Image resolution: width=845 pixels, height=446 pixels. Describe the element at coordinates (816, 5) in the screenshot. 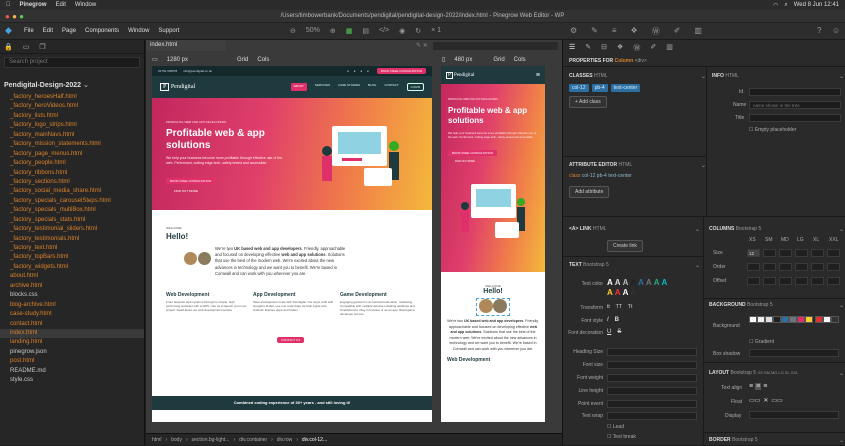

I see `clock: Wed 8 Jun 12:41` at that location.